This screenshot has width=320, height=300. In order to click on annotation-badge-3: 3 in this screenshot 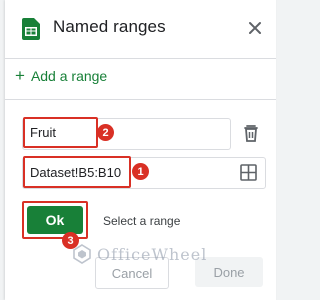, I will do `click(70, 240)`.